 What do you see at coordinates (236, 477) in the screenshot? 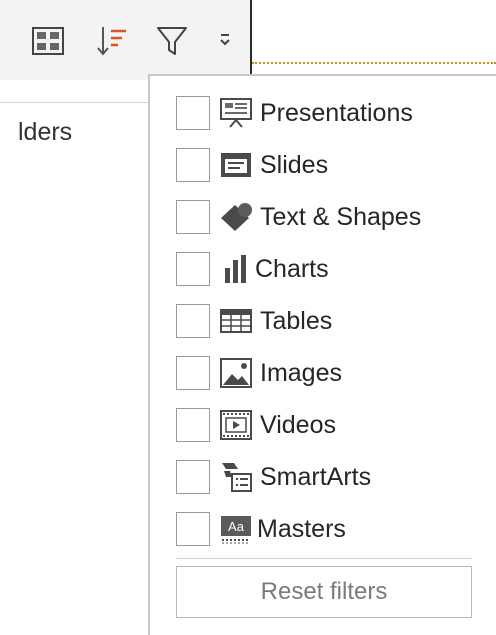
I see `smartart-icon` at bounding box center [236, 477].